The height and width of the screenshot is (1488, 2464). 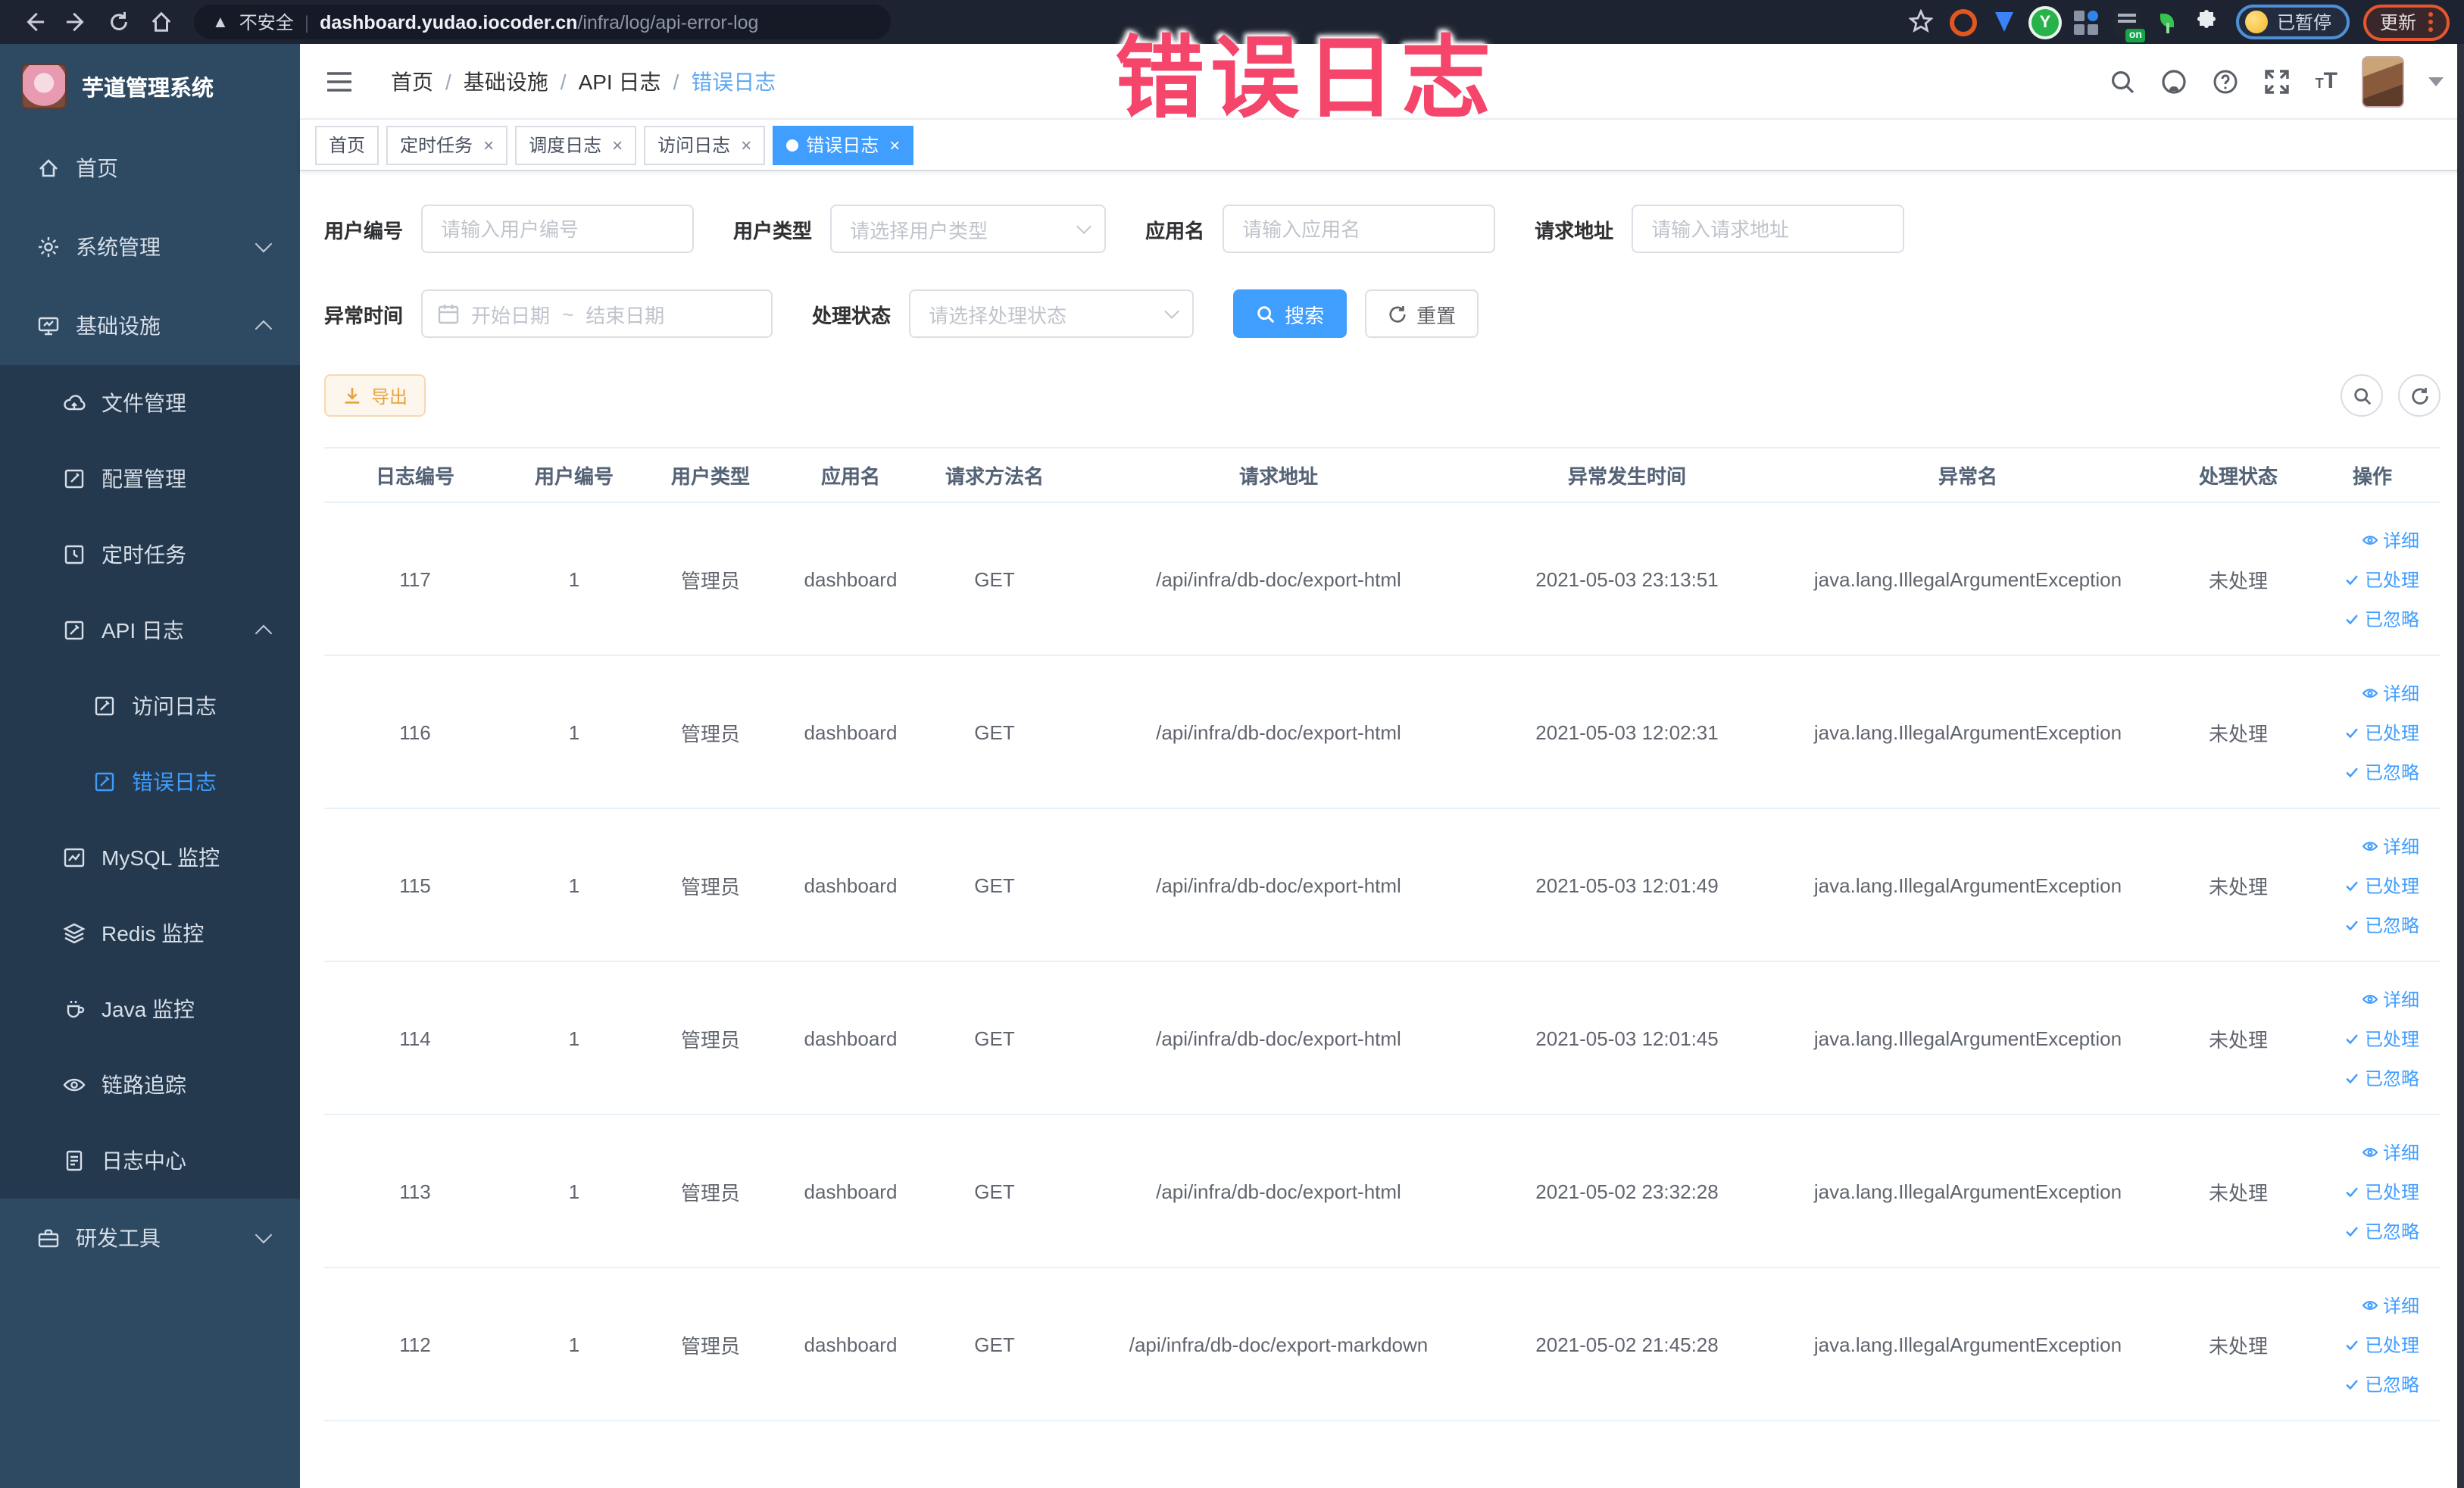 I want to click on sidebar-item-5: 定时任务, so click(x=150, y=554).